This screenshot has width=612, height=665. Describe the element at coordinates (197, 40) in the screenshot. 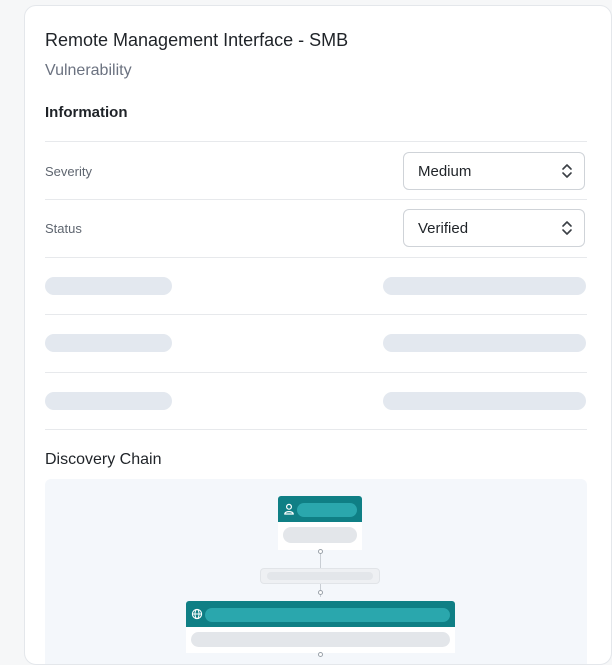

I see `card-title: Remote Management Interface - SMB` at that location.